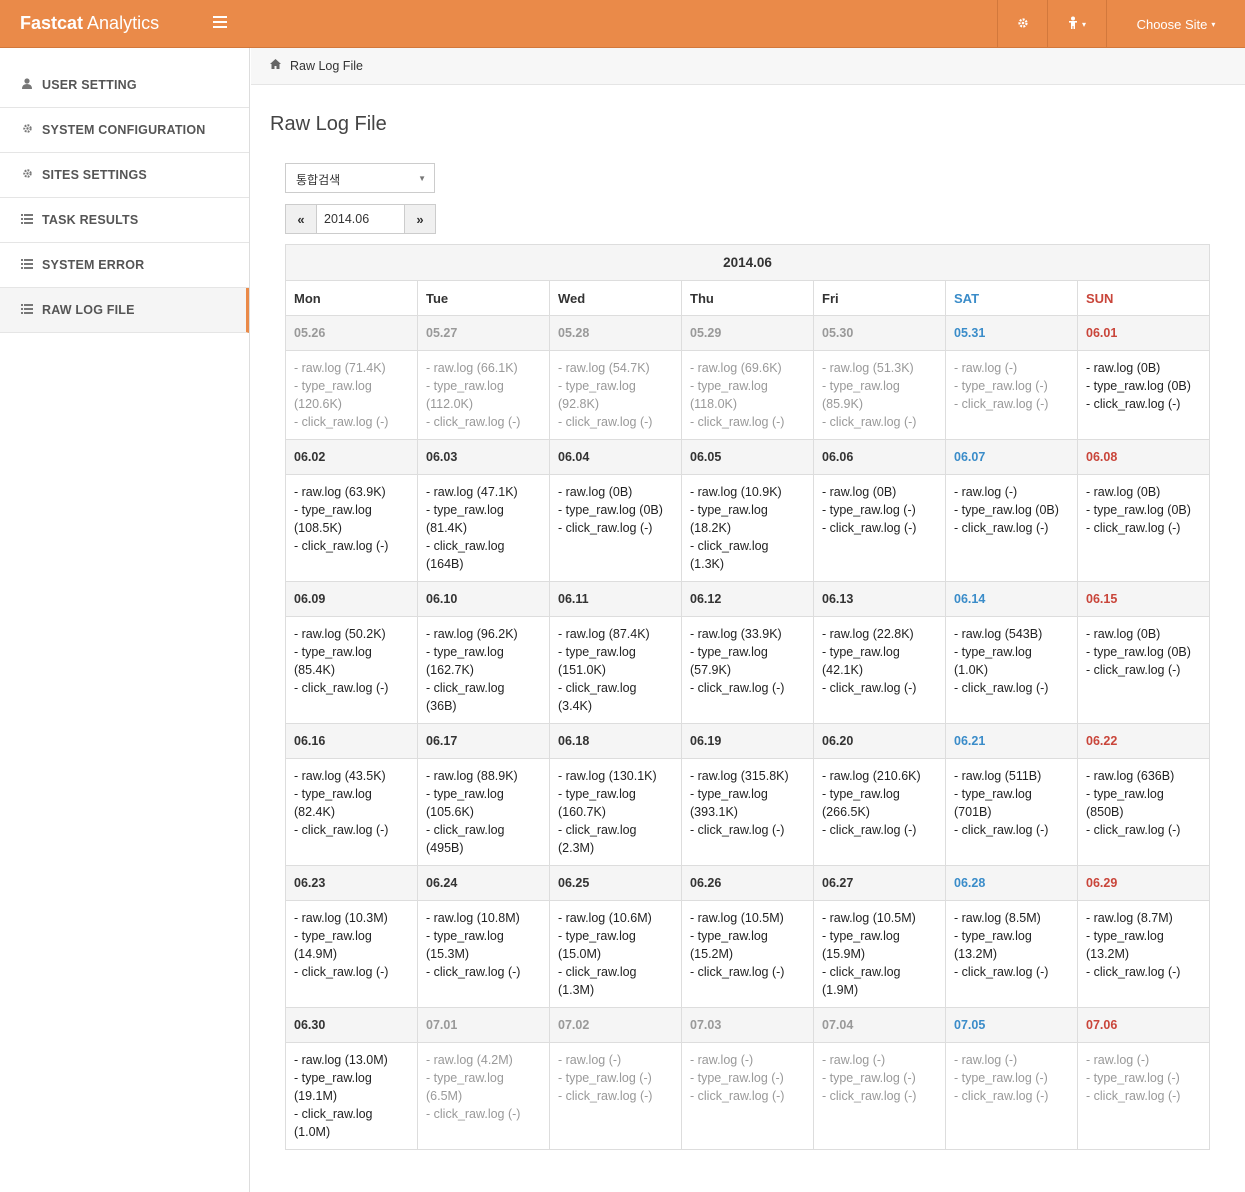  What do you see at coordinates (351, 954) in the screenshot?
I see `log-file-entry: (14.9M)` at bounding box center [351, 954].